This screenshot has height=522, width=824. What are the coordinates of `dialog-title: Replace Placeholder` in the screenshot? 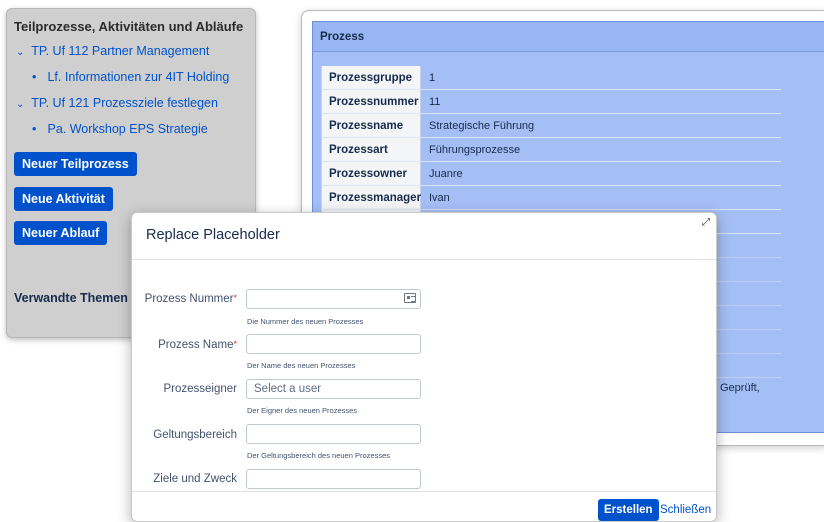 It's located at (213, 235).